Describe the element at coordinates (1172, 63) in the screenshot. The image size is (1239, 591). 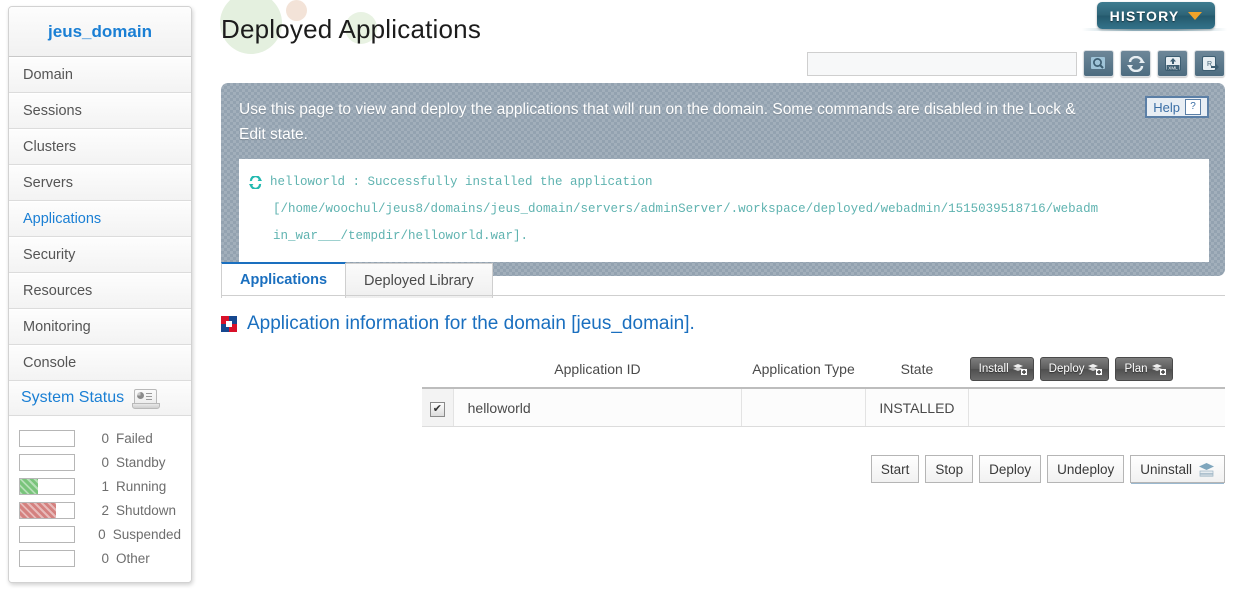
I see `xml-export-icon: XML` at that location.